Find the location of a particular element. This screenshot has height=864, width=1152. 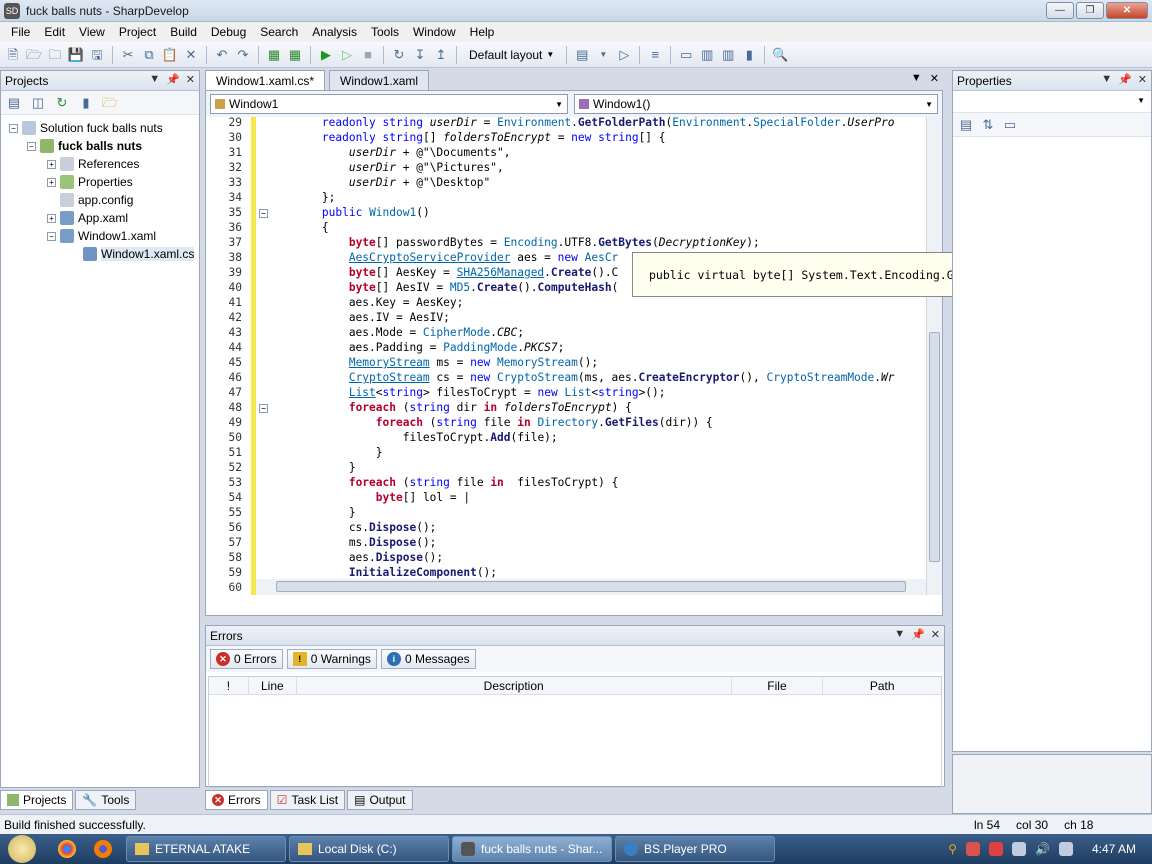

start-button is located at coordinates (22, 849).